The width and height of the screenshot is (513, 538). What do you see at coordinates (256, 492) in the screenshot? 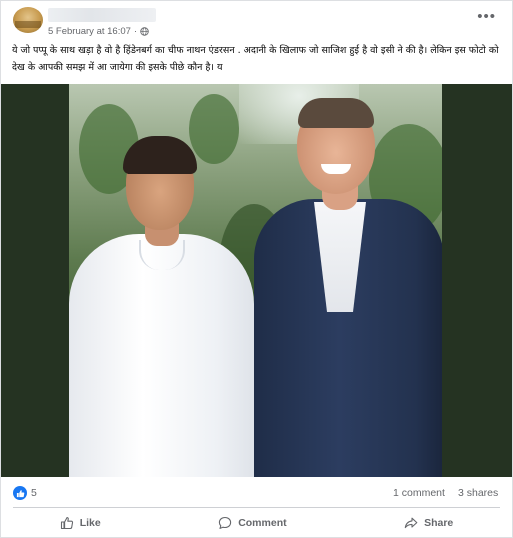
I see `post-stats: 5 1 comment 3 shares` at bounding box center [256, 492].